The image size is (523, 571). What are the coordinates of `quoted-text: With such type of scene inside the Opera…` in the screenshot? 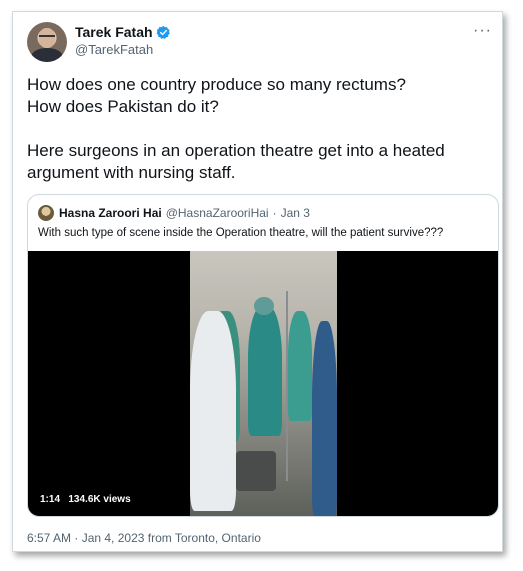 It's located at (241, 233).